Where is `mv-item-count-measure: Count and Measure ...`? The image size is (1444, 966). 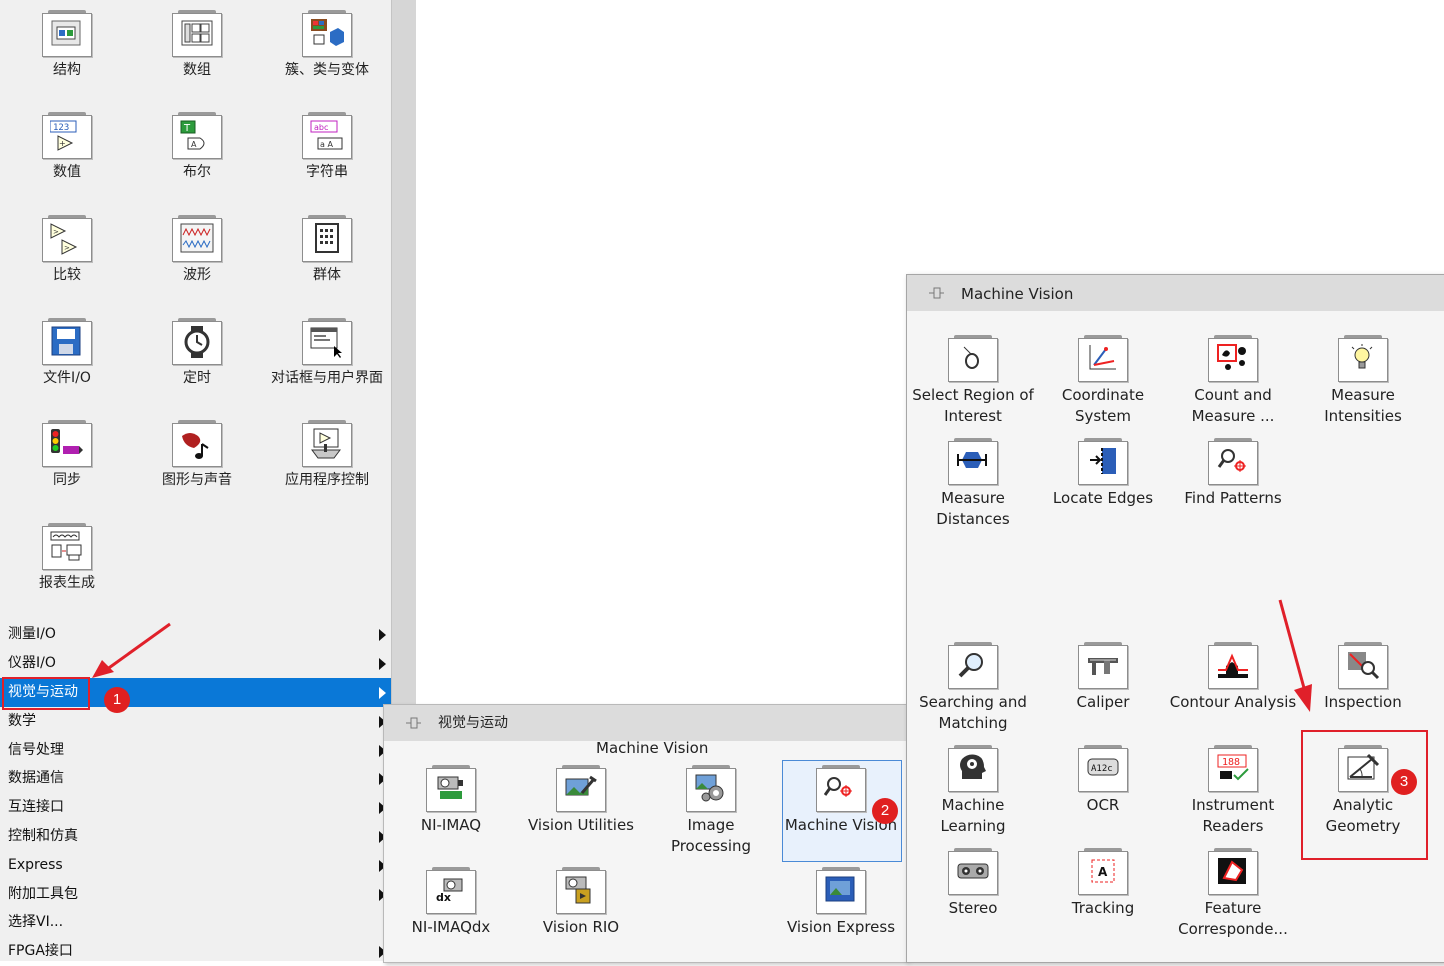 mv-item-count-measure: Count and Measure ... is located at coordinates (1233, 381).